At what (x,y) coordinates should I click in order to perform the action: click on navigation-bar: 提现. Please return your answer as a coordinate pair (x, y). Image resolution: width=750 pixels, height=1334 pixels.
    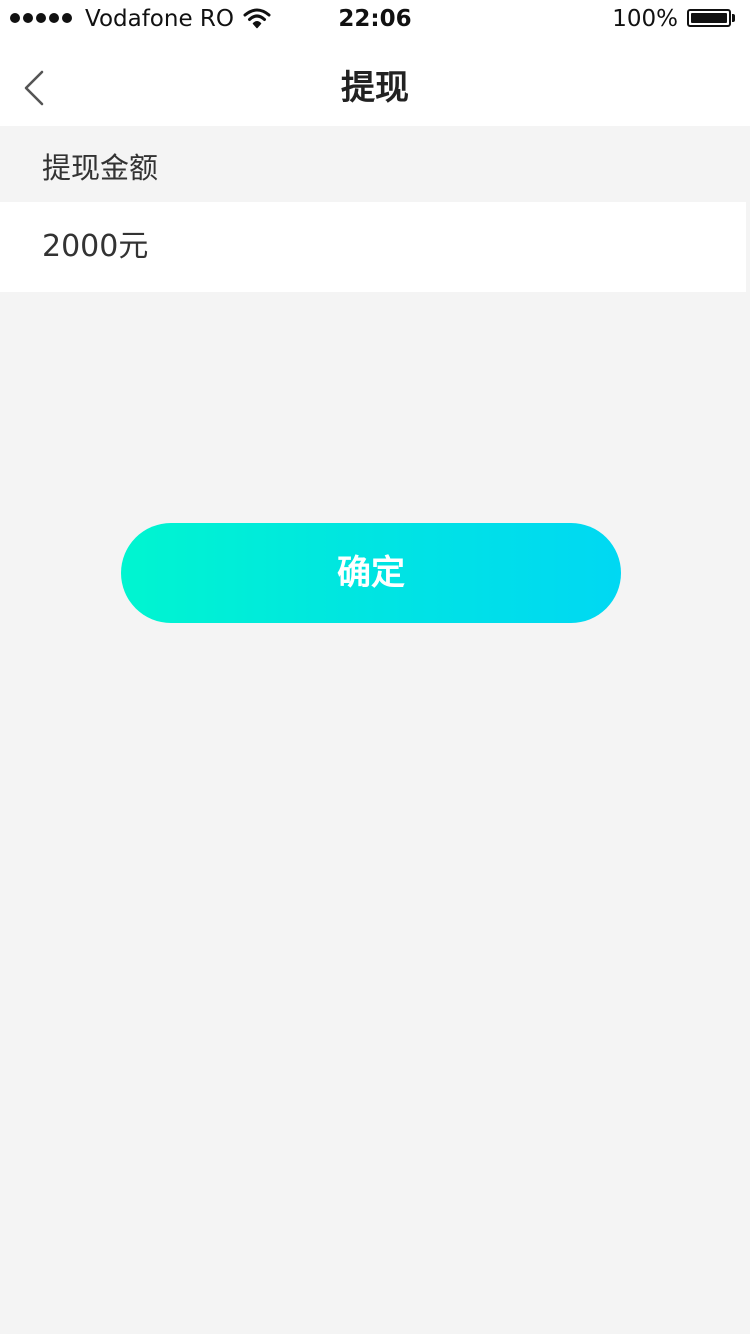
    Looking at the image, I should click on (375, 83).